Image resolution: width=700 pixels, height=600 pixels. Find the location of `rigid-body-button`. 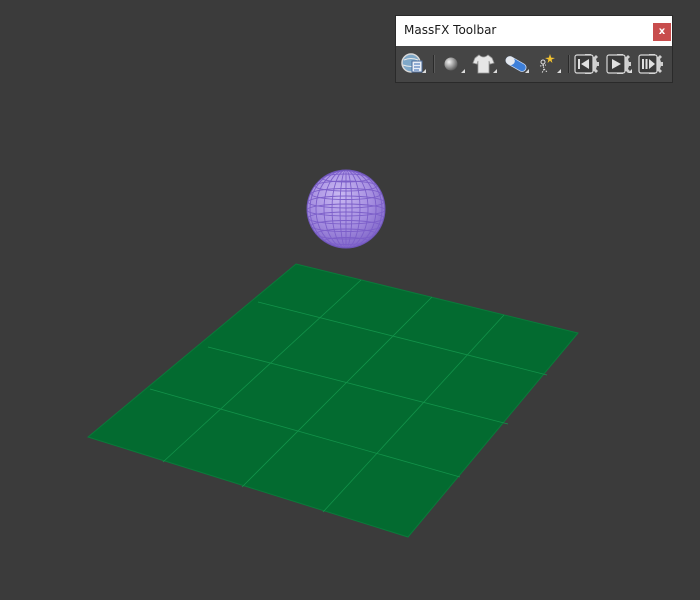

rigid-body-button is located at coordinates (452, 64).